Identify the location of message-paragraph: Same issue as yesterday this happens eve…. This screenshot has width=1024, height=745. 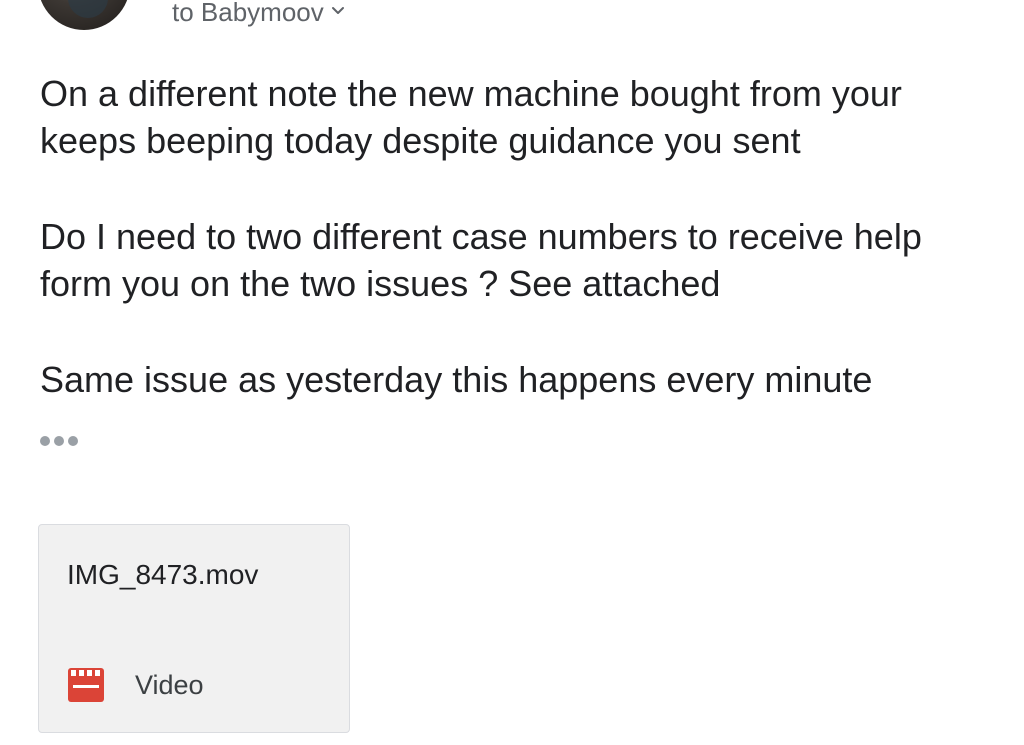
(456, 379).